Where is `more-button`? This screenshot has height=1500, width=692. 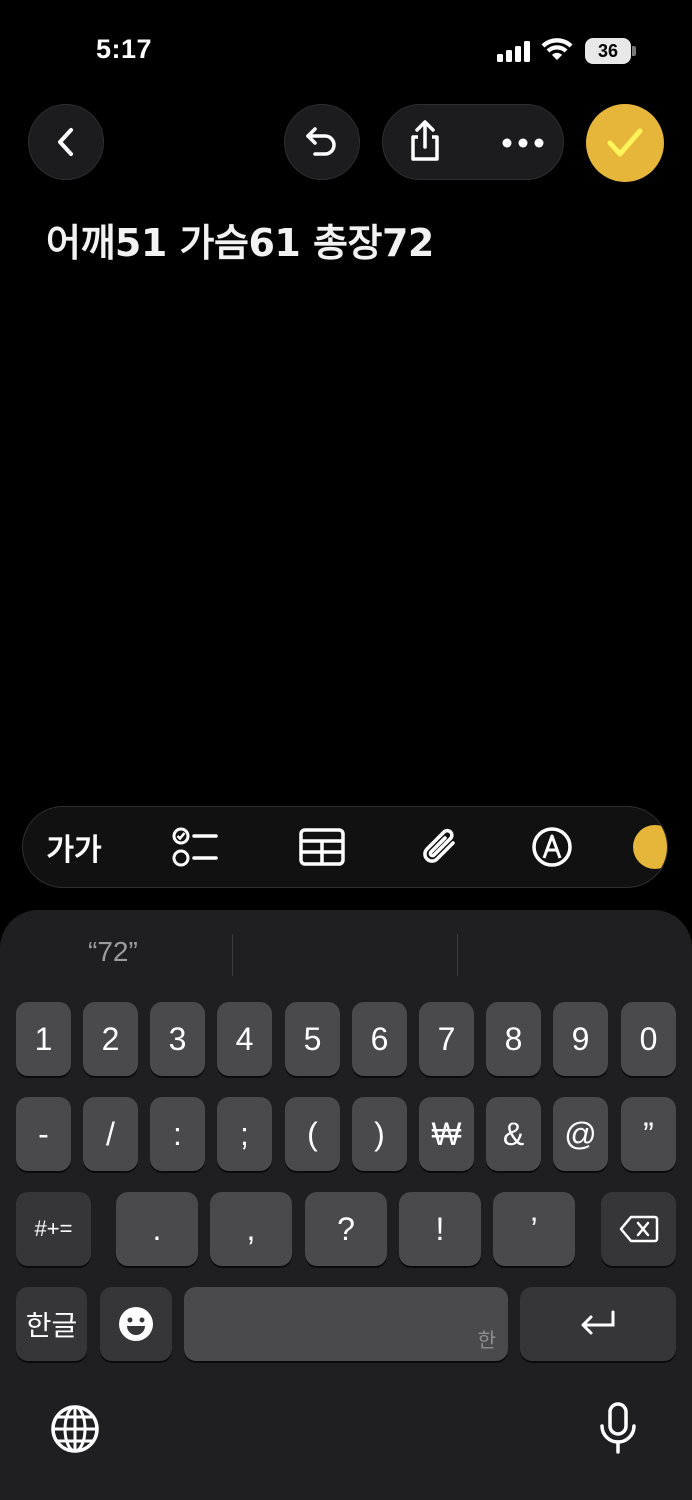
more-button is located at coordinates (523, 145).